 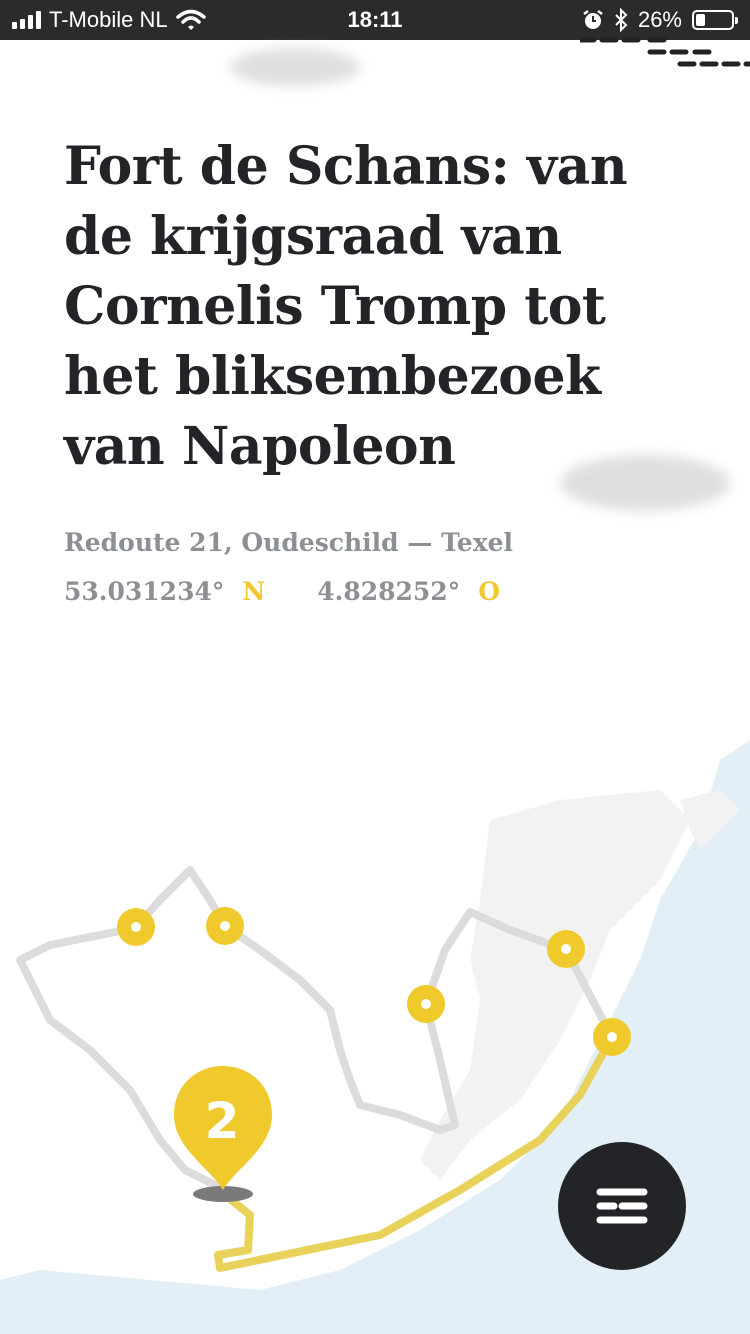 I want to click on menu-icon, so click(x=622, y=1206).